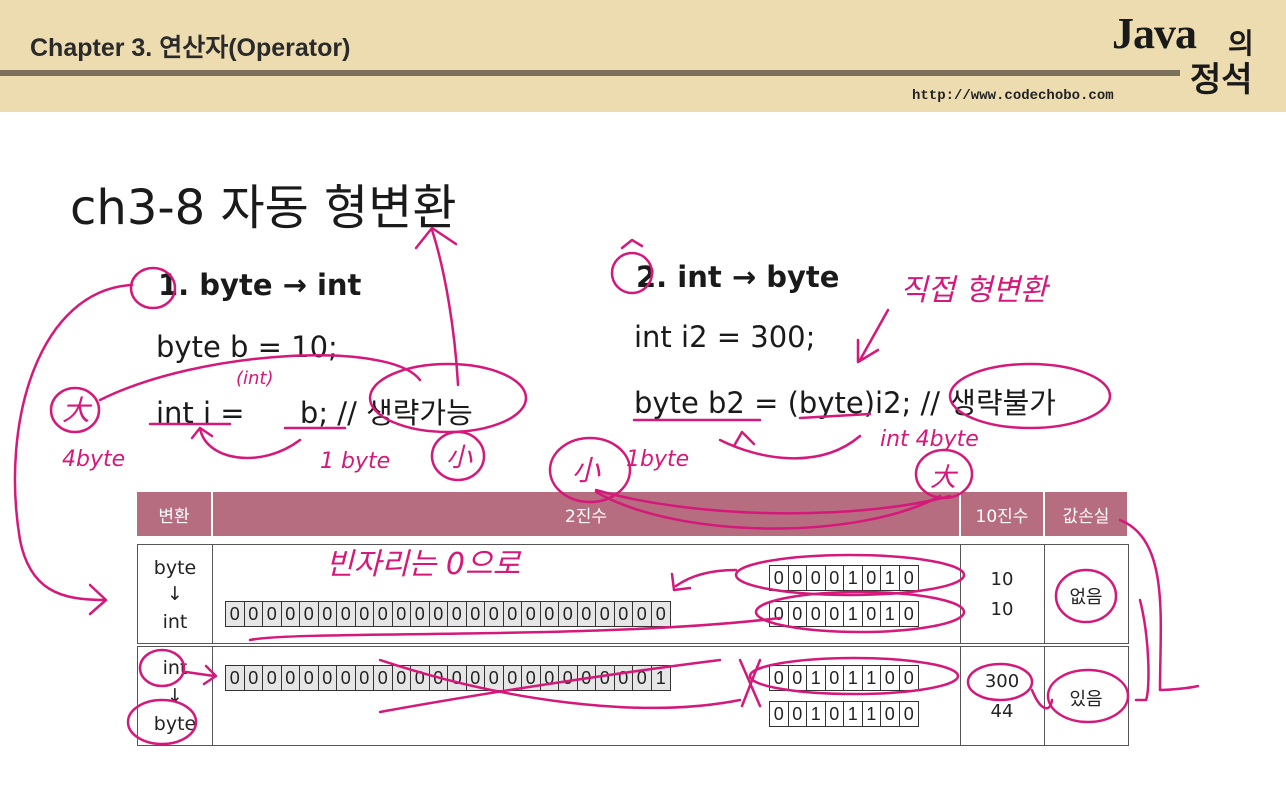  Describe the element at coordinates (1002, 579) in the screenshot. I see `row1-dec-top: 10` at that location.